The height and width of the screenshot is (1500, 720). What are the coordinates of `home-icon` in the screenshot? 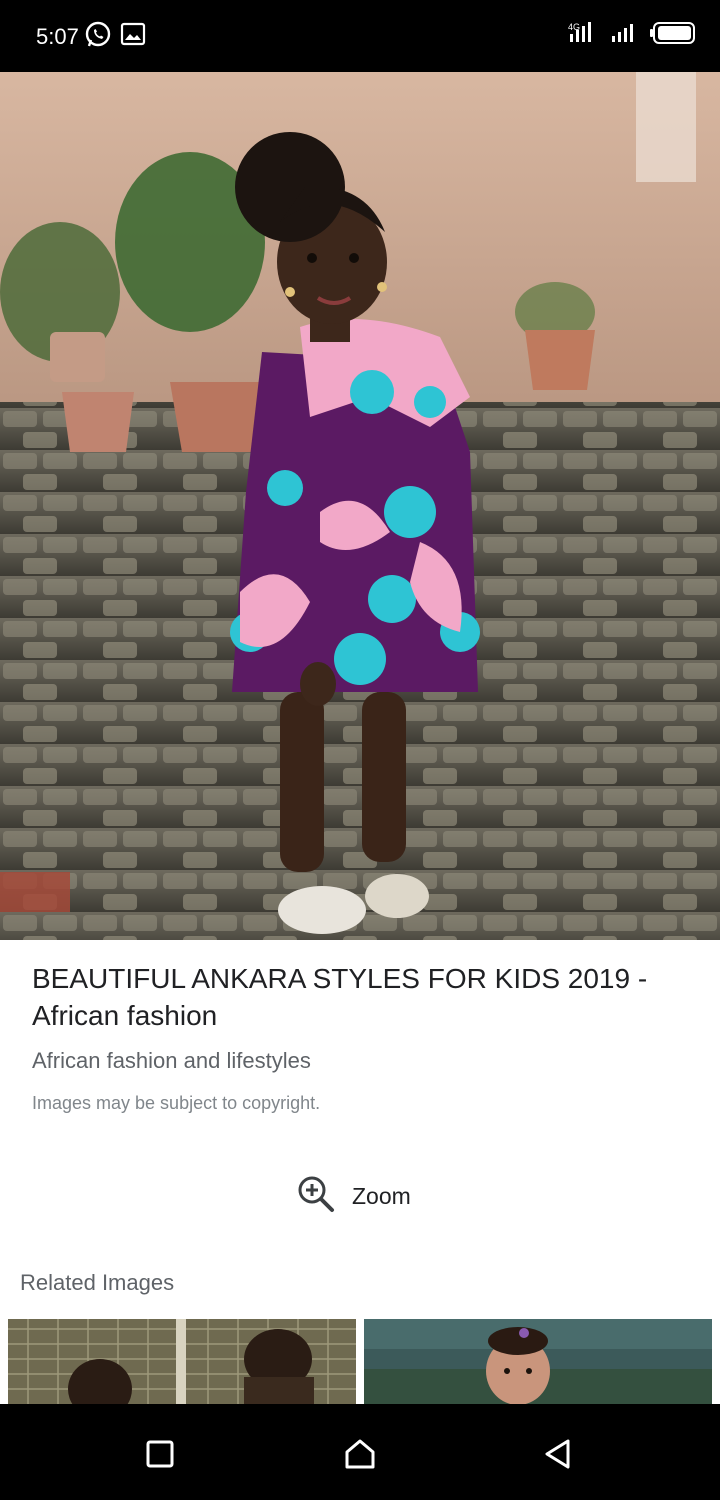 It's located at (360, 1454).